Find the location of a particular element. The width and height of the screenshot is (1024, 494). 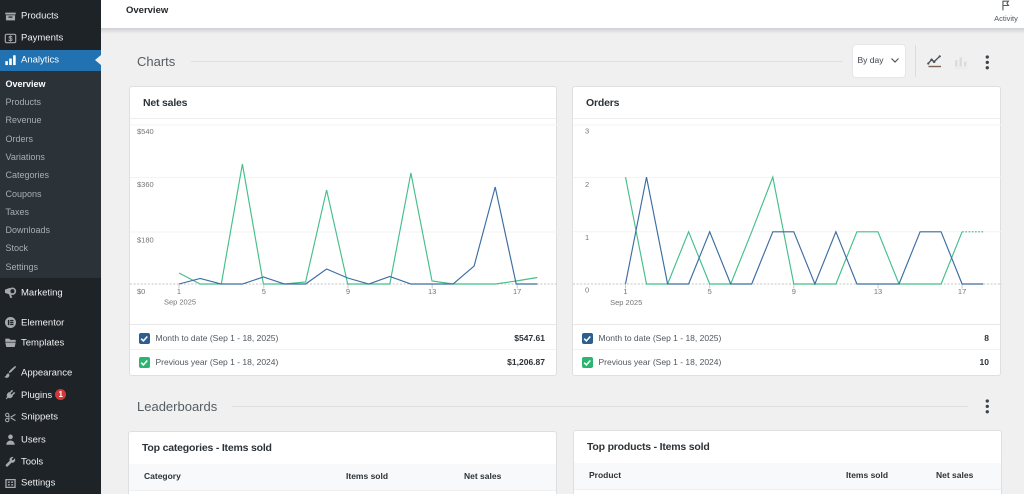

svg-text: $360 is located at coordinates (145, 184).